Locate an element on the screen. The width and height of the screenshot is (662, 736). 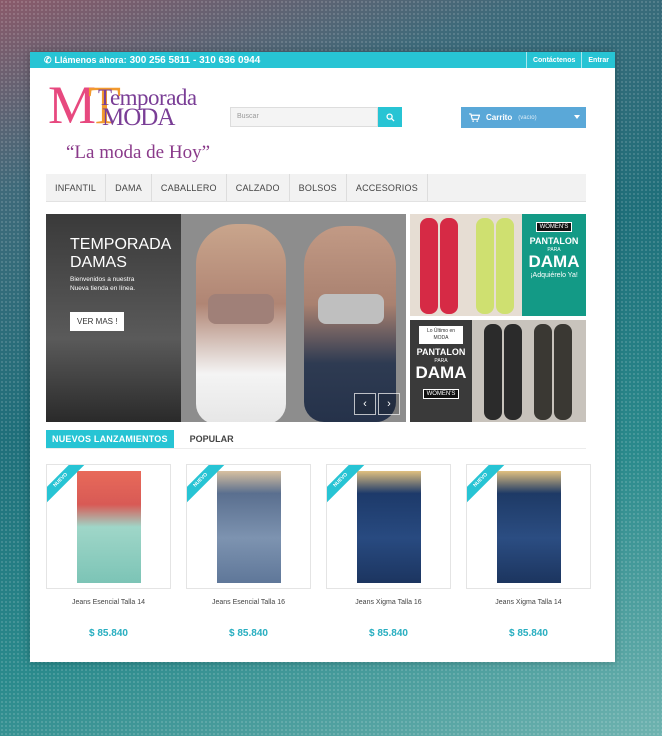
cart-label: Carrito is located at coordinates (499, 117).